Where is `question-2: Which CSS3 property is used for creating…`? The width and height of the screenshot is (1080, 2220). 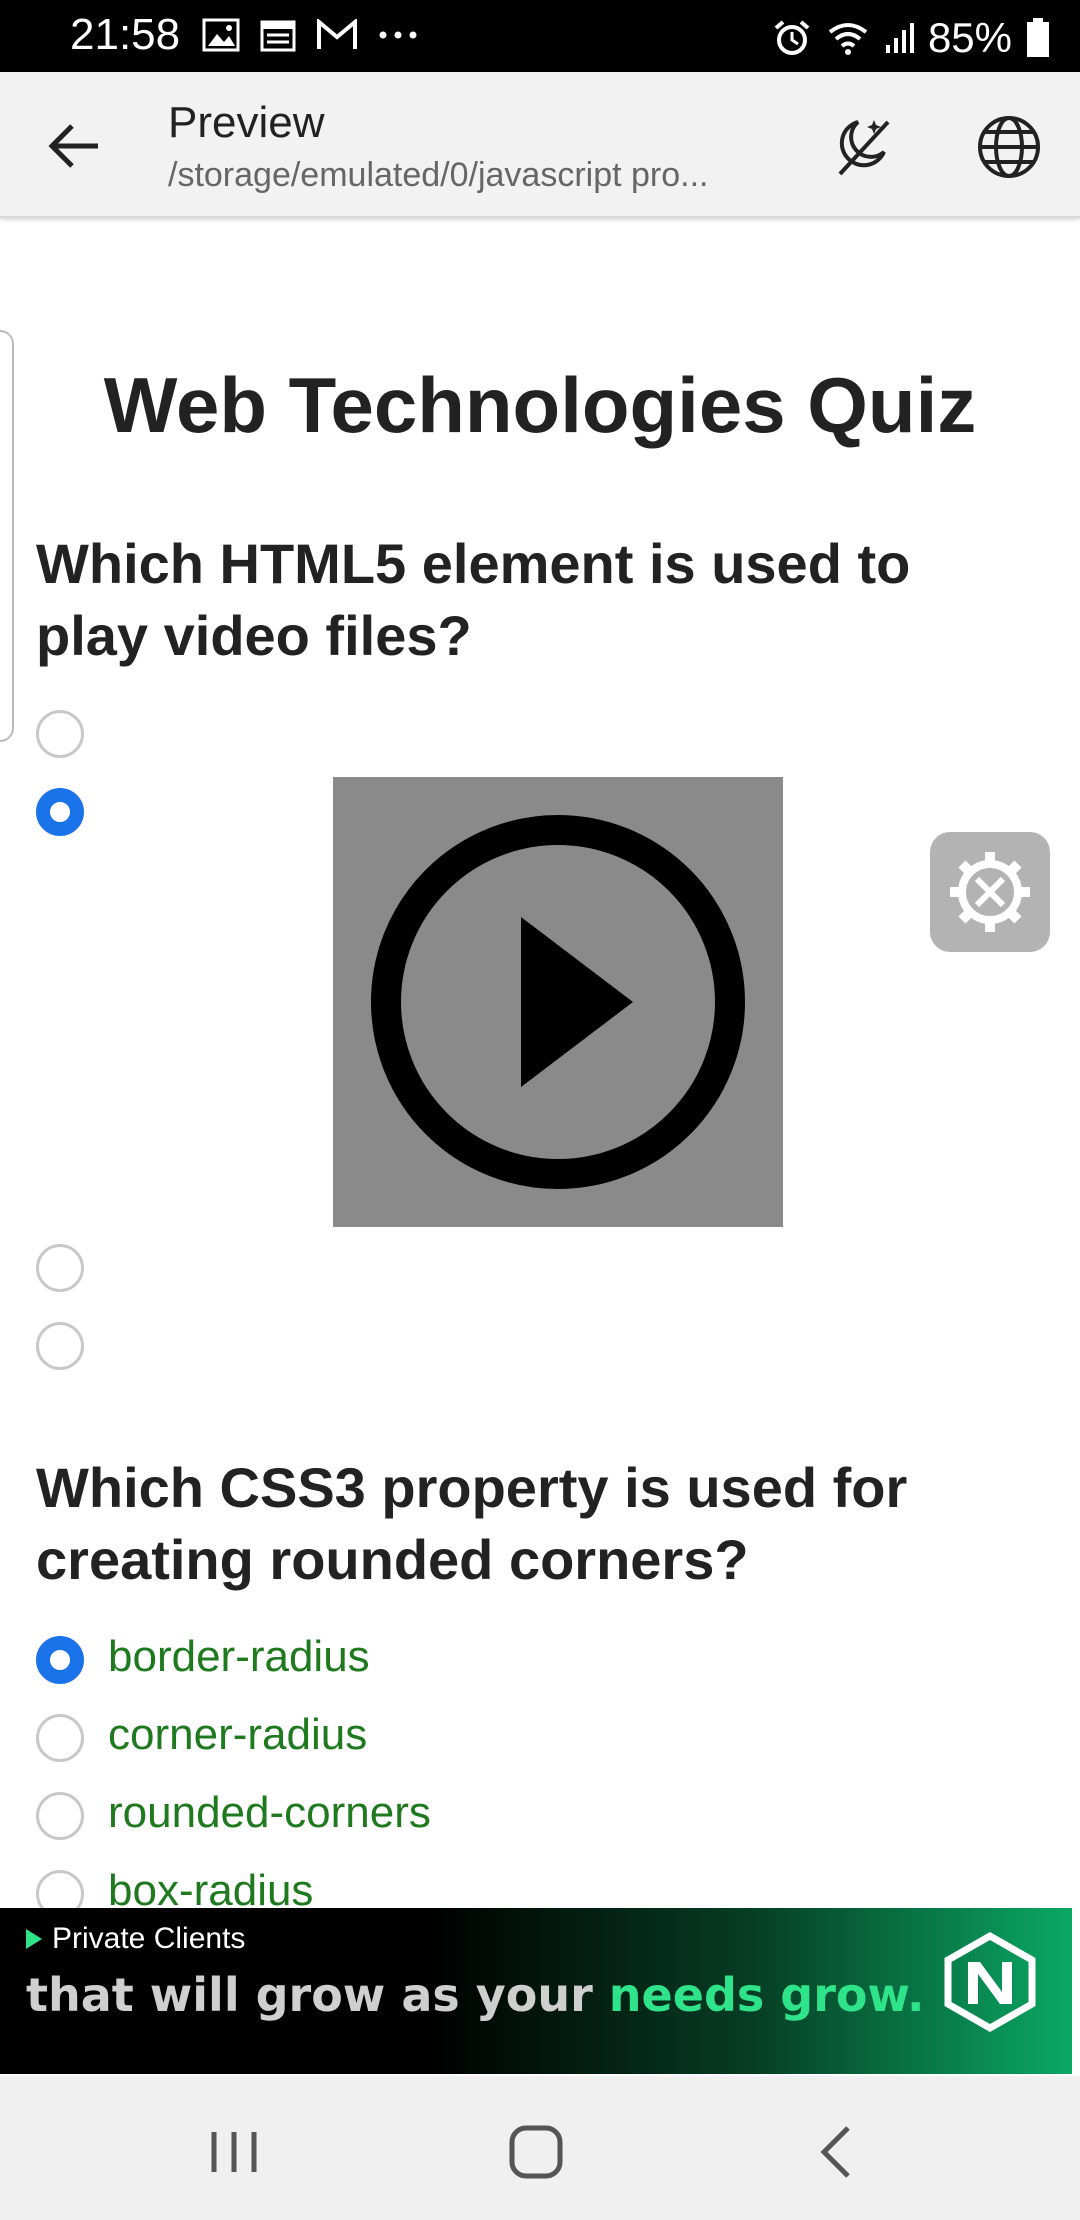
question-2: Which CSS3 property is used for creating… is located at coordinates (516, 1524).